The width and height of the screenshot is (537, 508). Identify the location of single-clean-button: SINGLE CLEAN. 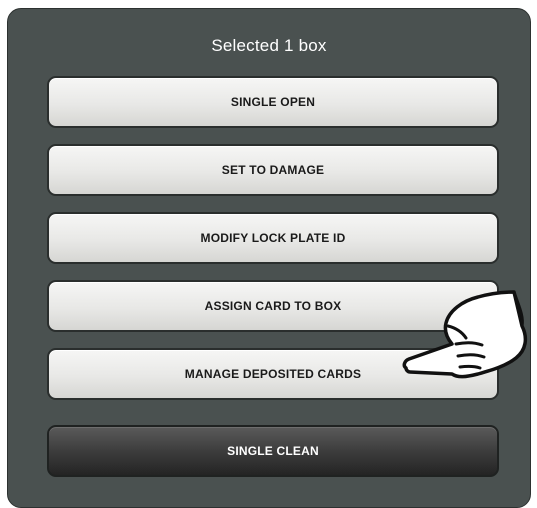
(273, 451).